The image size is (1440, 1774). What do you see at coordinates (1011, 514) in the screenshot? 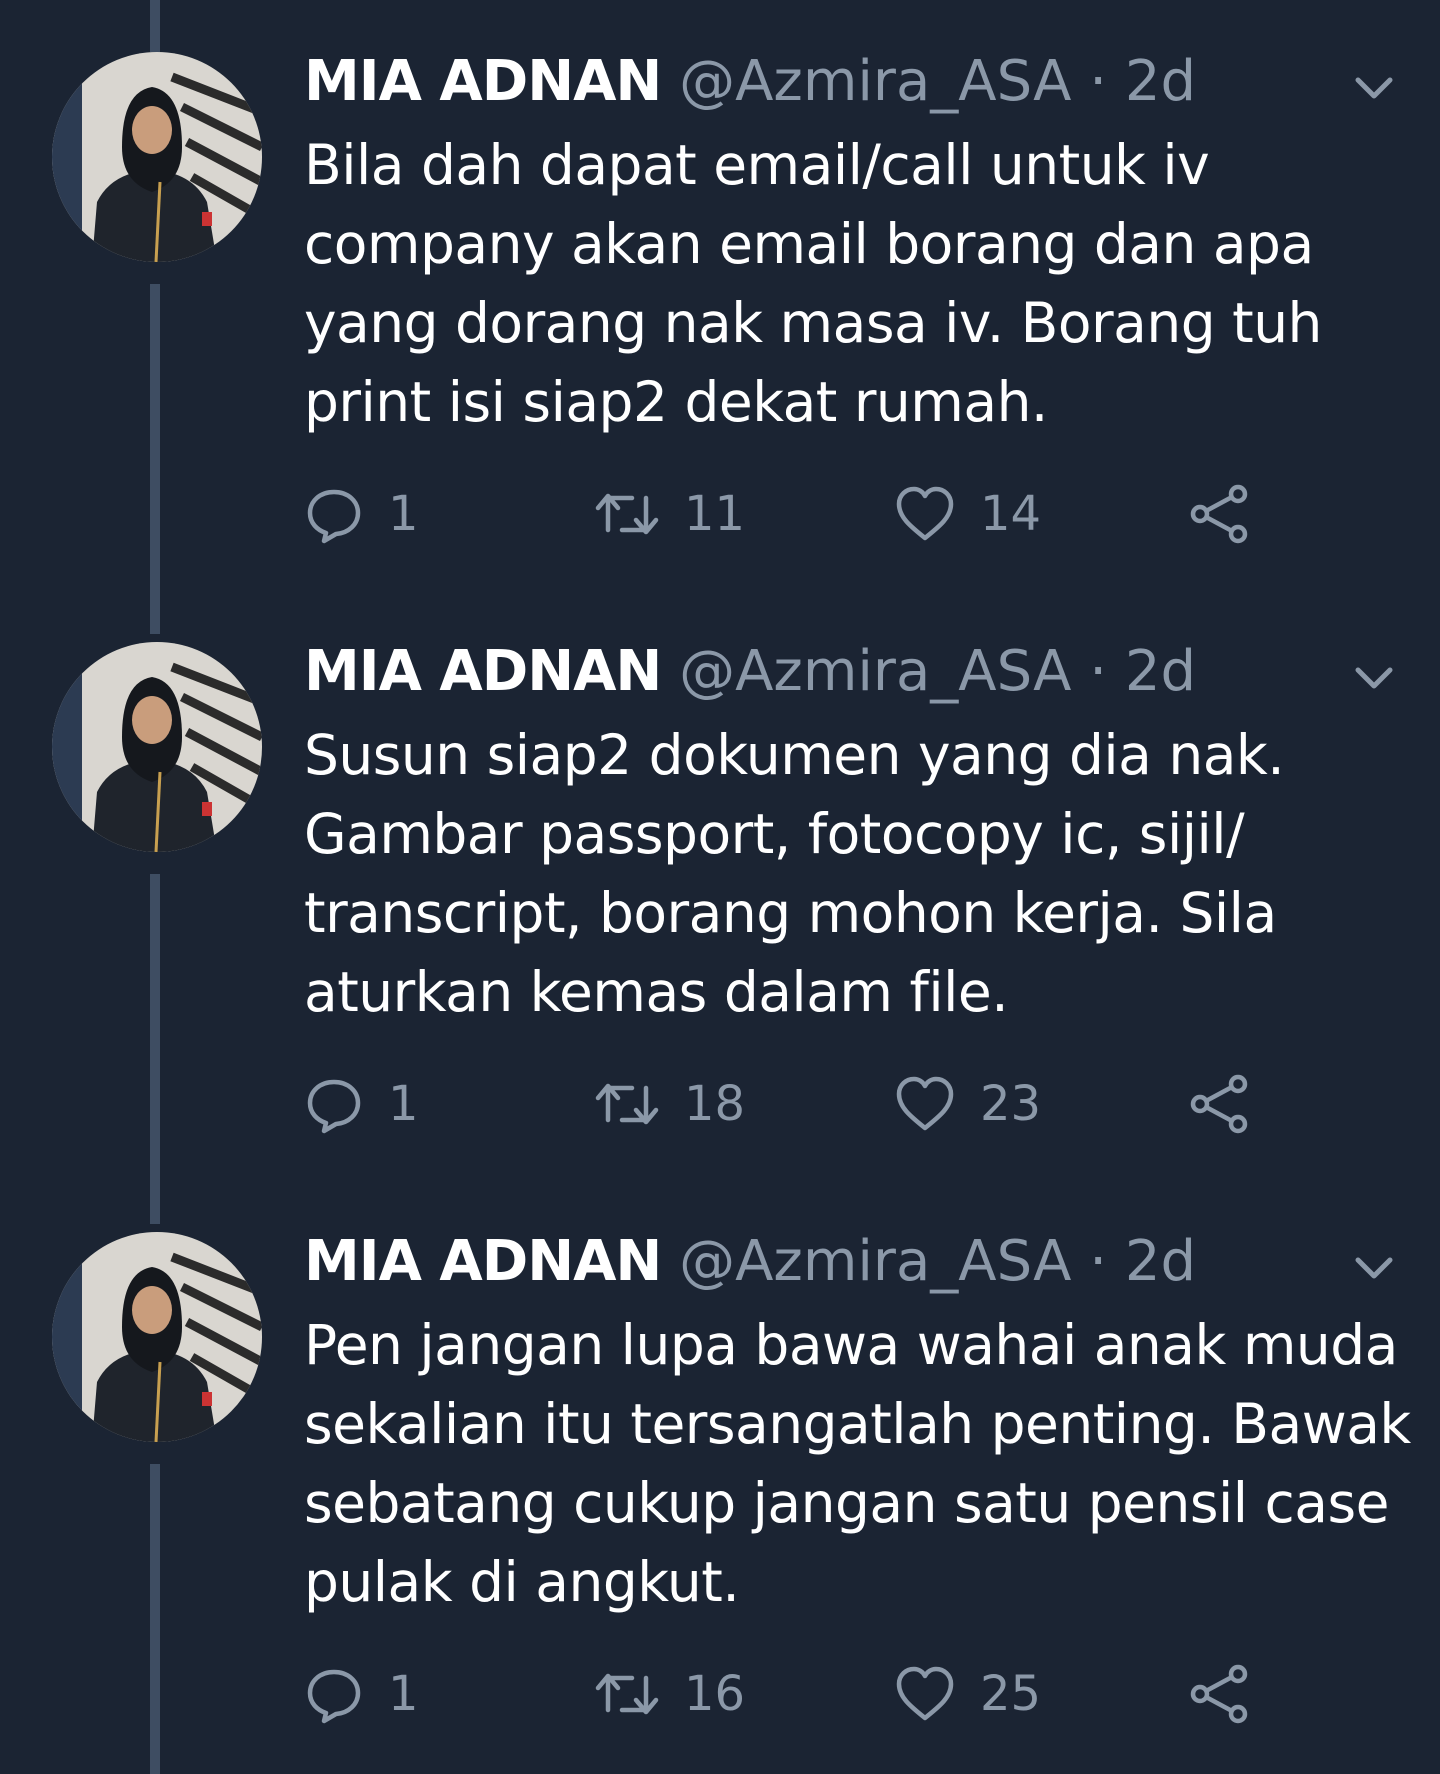
I see `like-count: 14` at bounding box center [1011, 514].